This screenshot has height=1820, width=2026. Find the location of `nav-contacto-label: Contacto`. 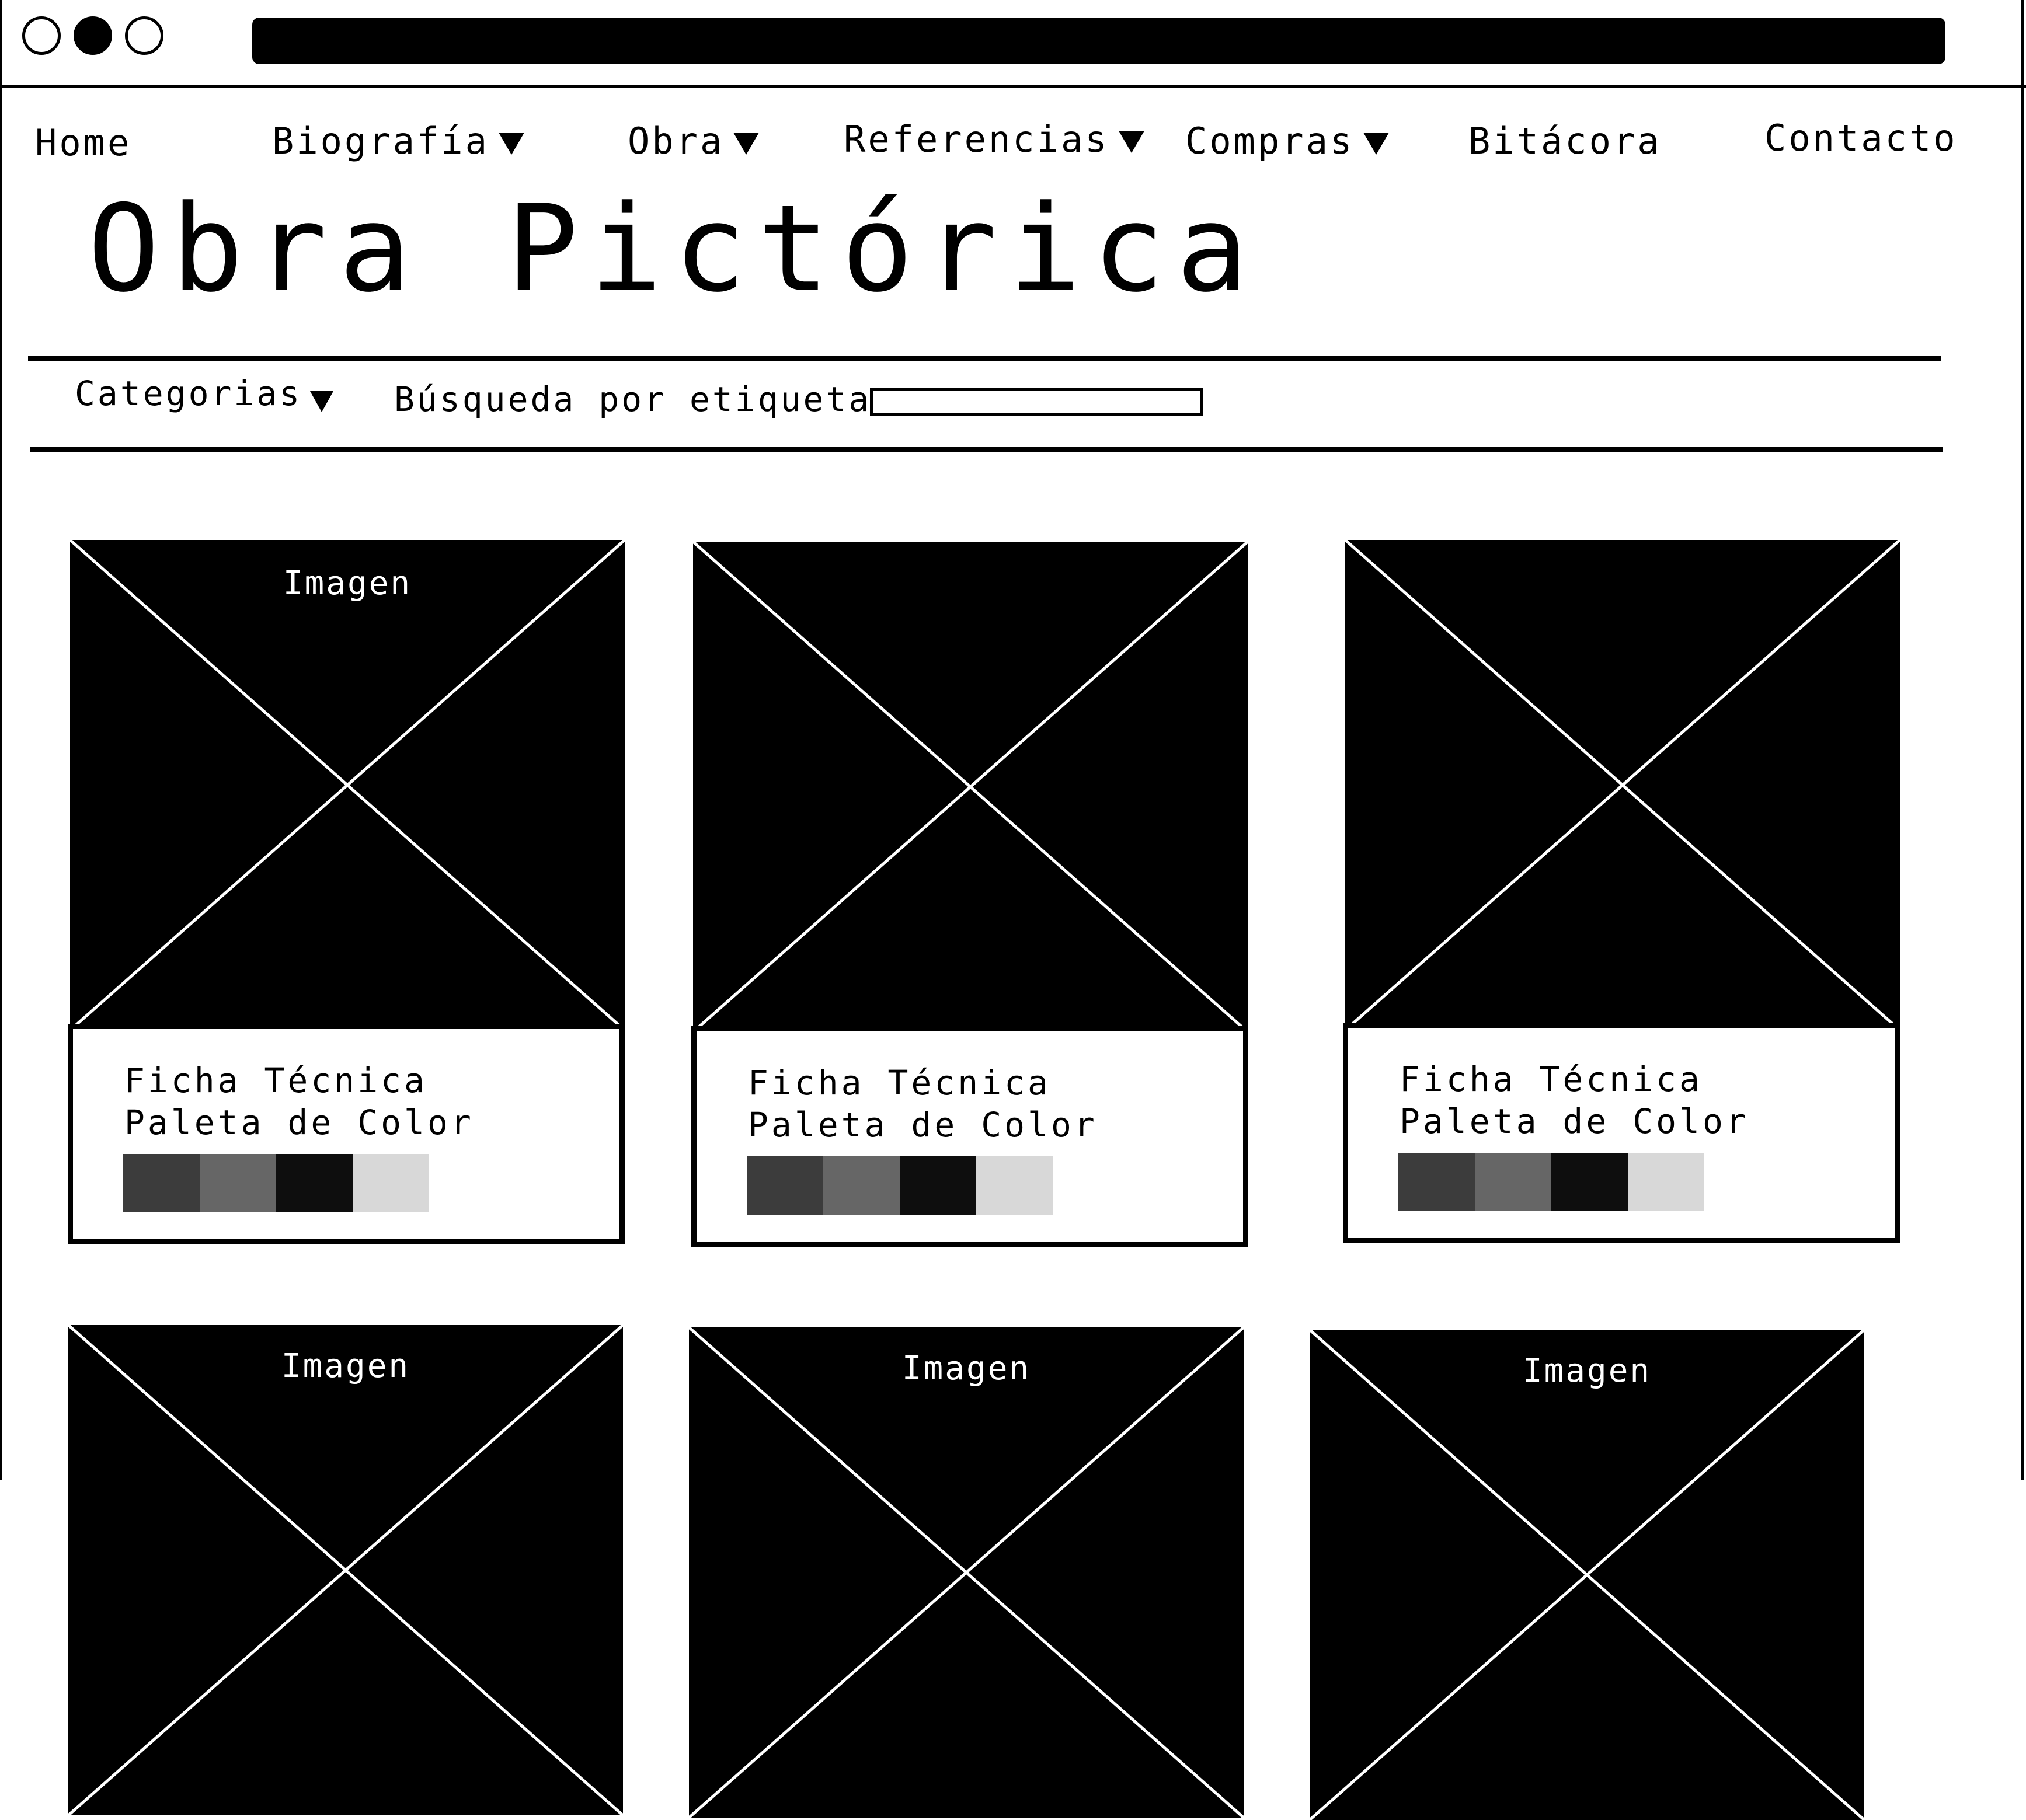

nav-contacto-label: Contacto is located at coordinates (1861, 138).